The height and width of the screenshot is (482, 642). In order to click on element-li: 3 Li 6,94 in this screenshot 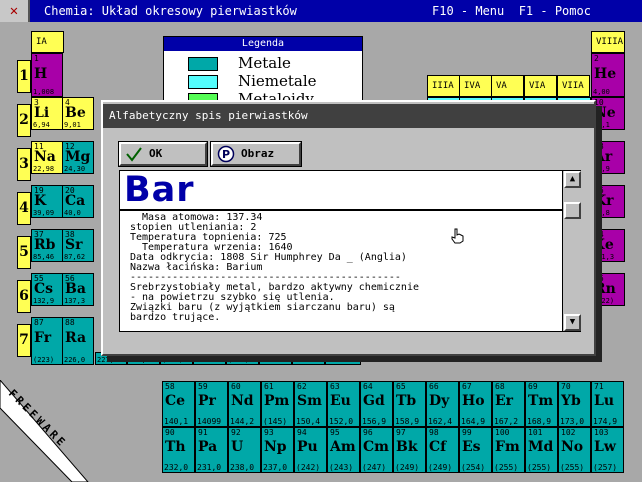, I will do `click(47, 113)`.